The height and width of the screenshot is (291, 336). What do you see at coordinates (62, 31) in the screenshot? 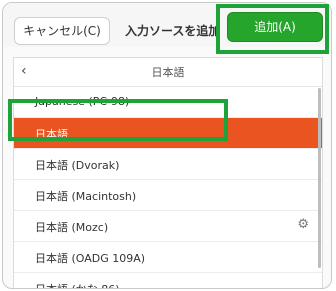
I see `cancel-button: キャンセル(C)` at bounding box center [62, 31].